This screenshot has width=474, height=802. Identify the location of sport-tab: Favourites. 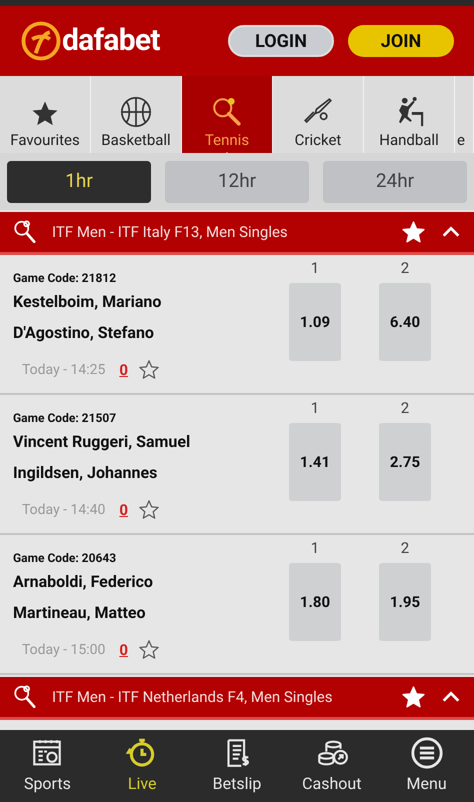
(45, 114).